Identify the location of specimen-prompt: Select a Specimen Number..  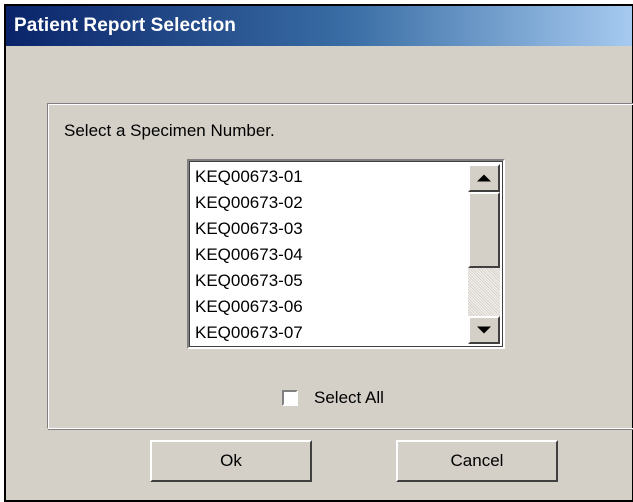
(169, 130).